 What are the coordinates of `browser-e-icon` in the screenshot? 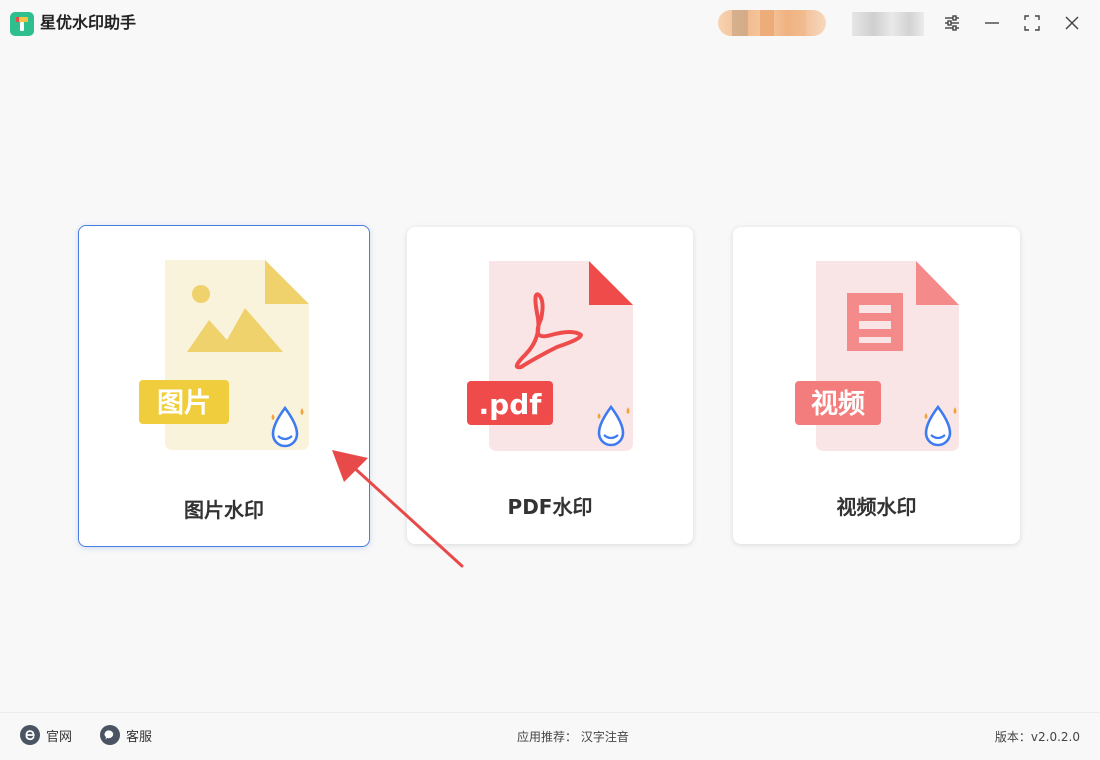 It's located at (30, 735).